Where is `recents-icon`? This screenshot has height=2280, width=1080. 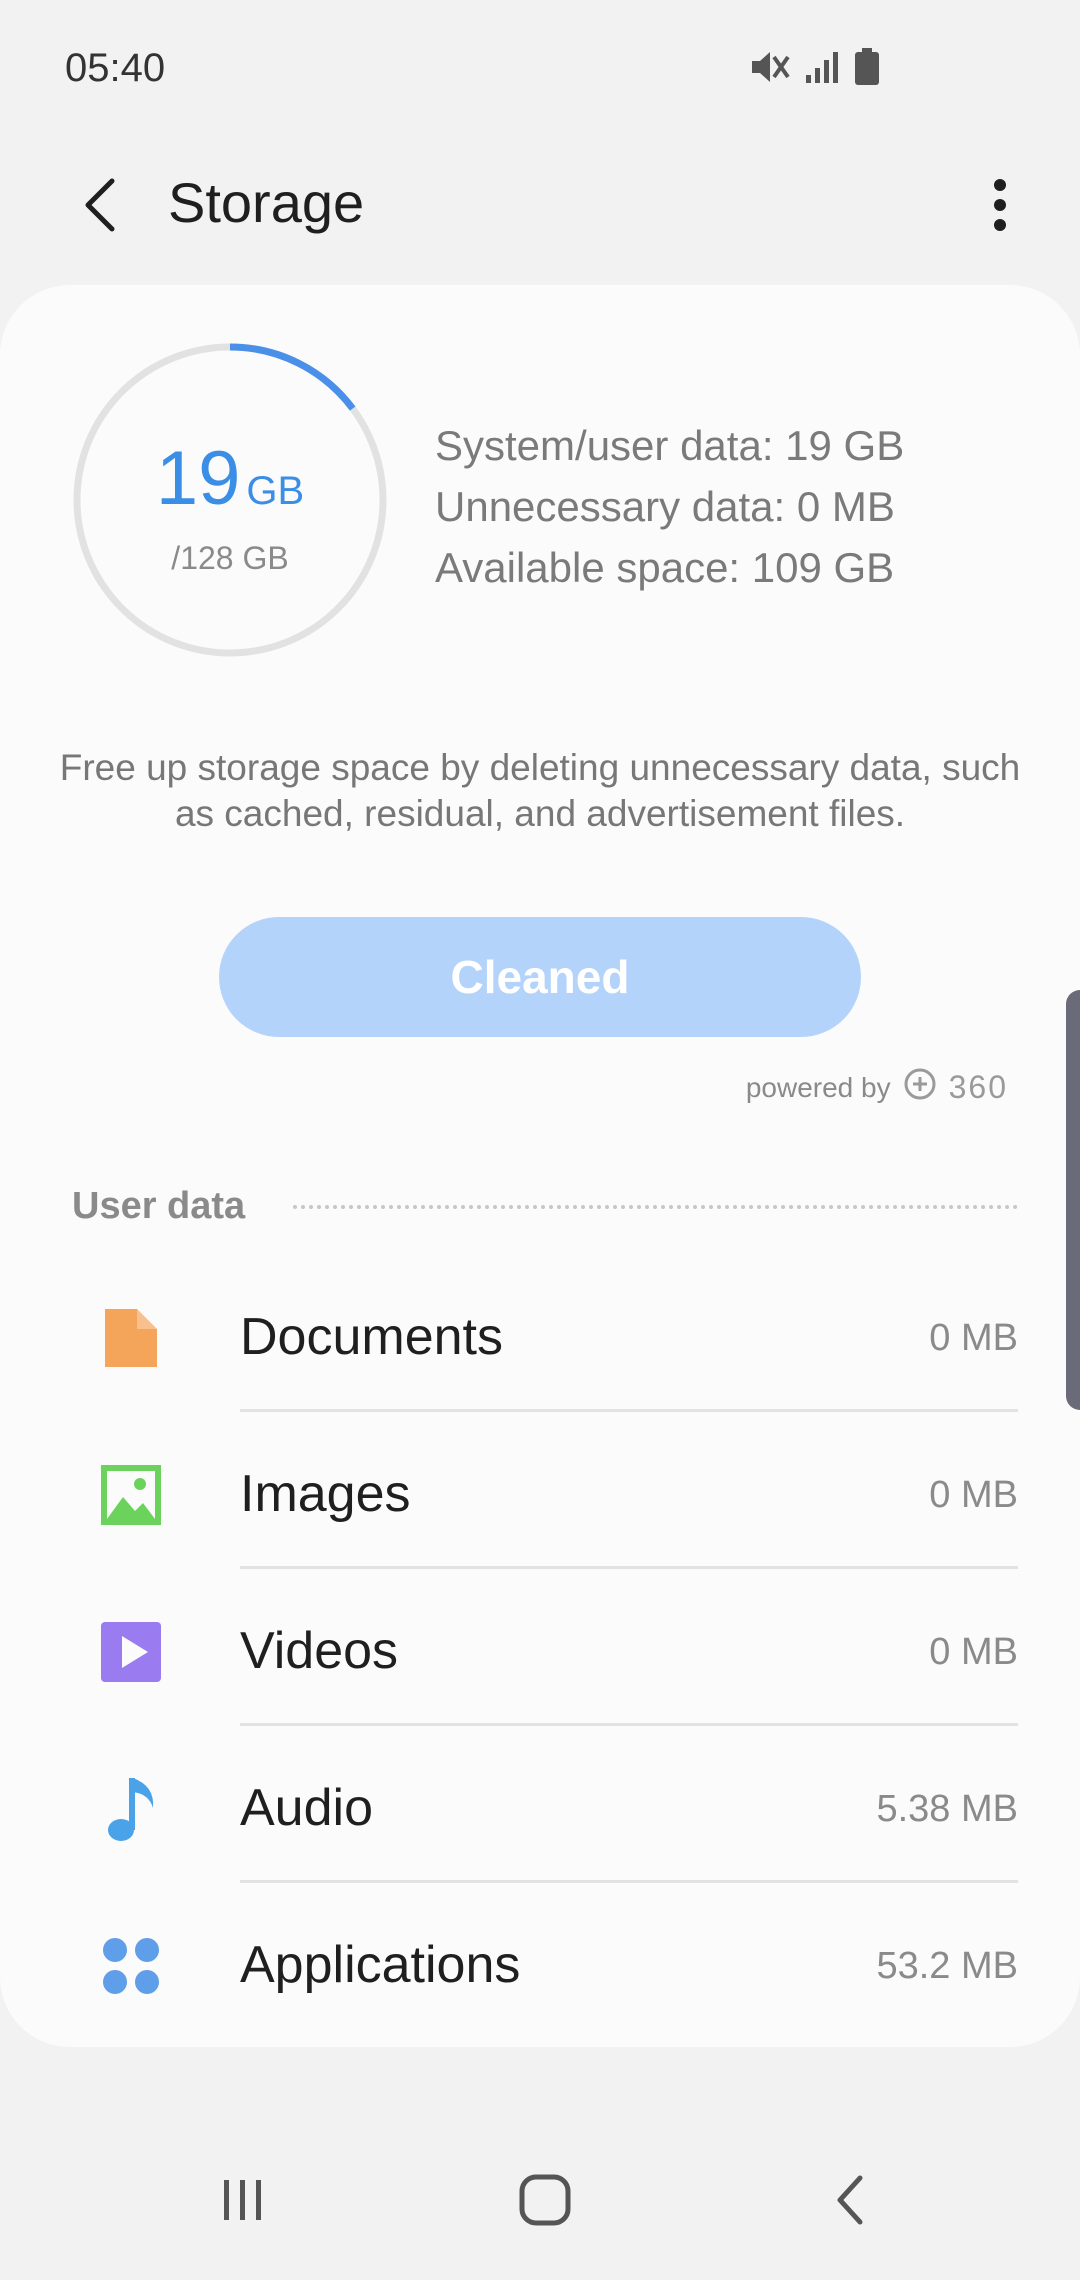 recents-icon is located at coordinates (242, 2200).